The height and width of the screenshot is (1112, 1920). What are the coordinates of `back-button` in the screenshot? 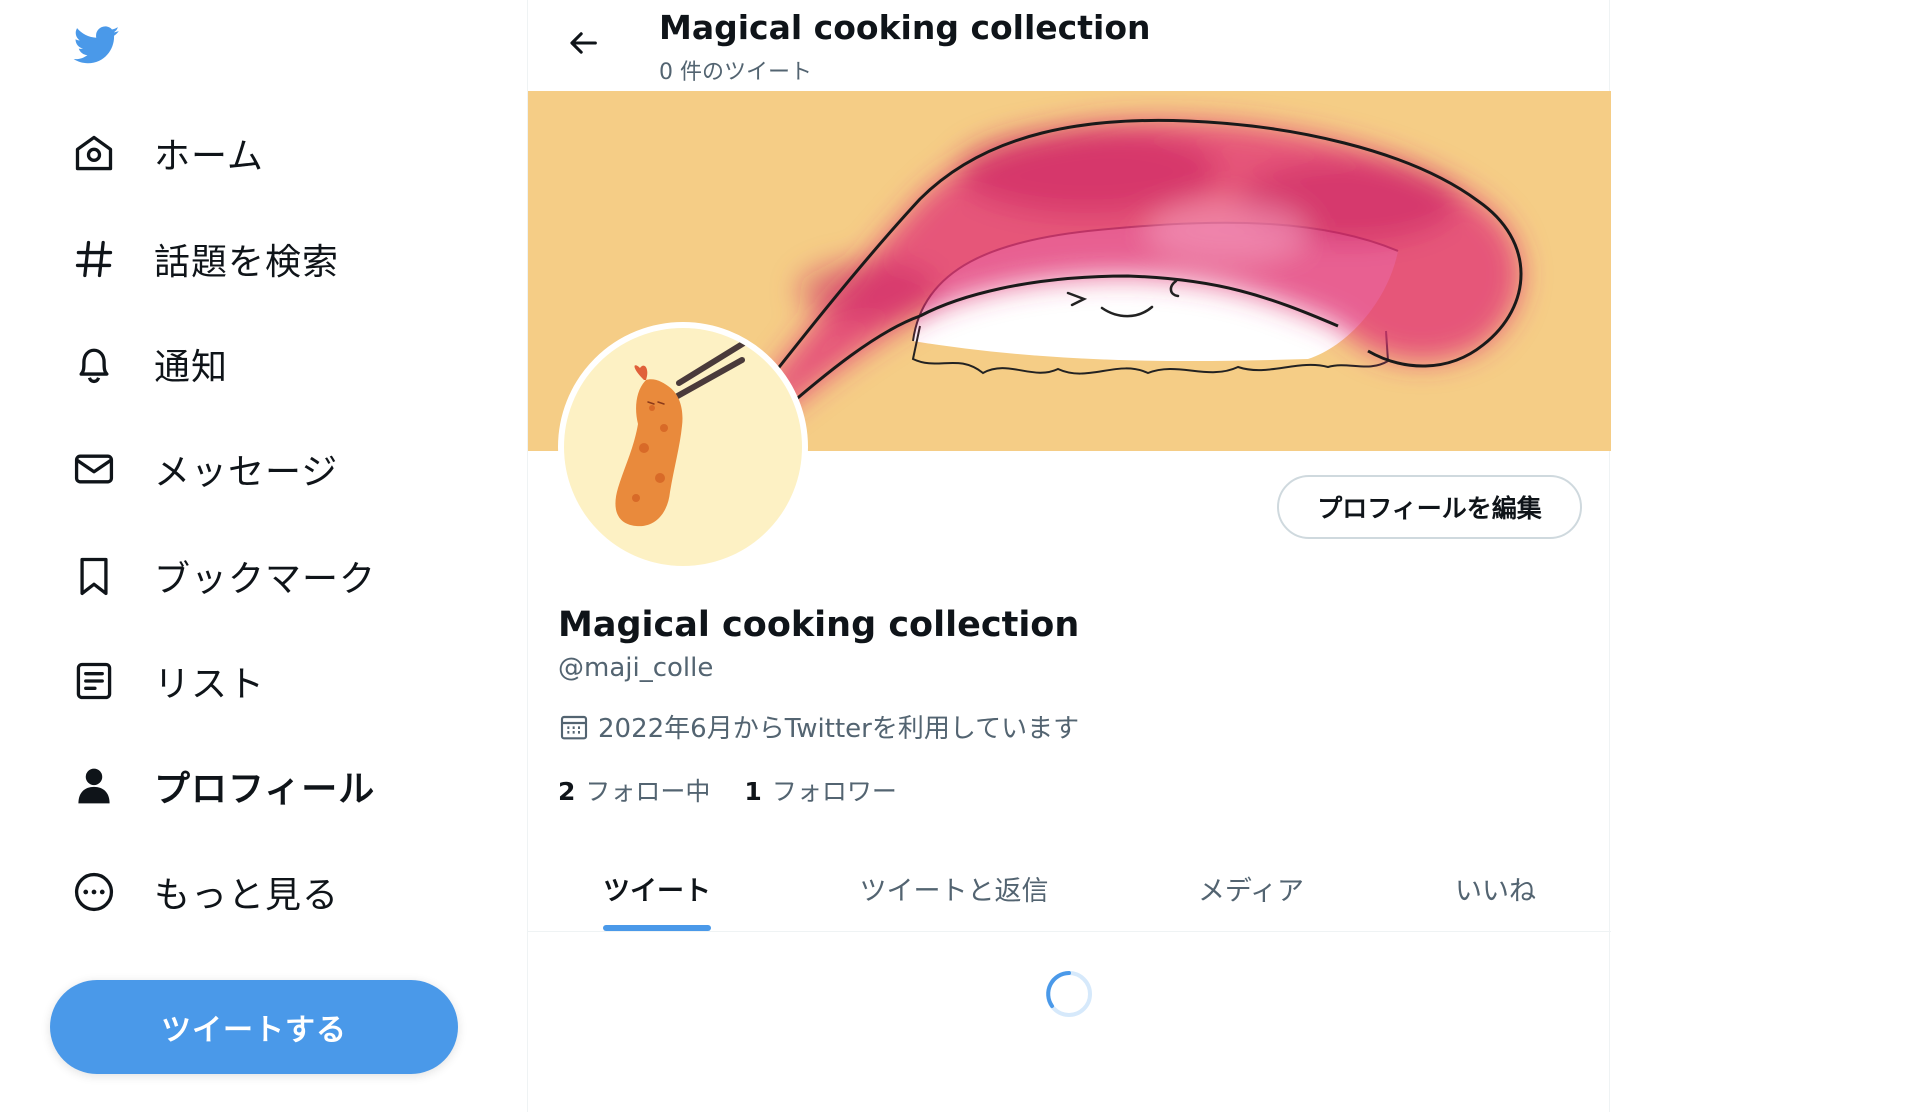 It's located at (584, 43).